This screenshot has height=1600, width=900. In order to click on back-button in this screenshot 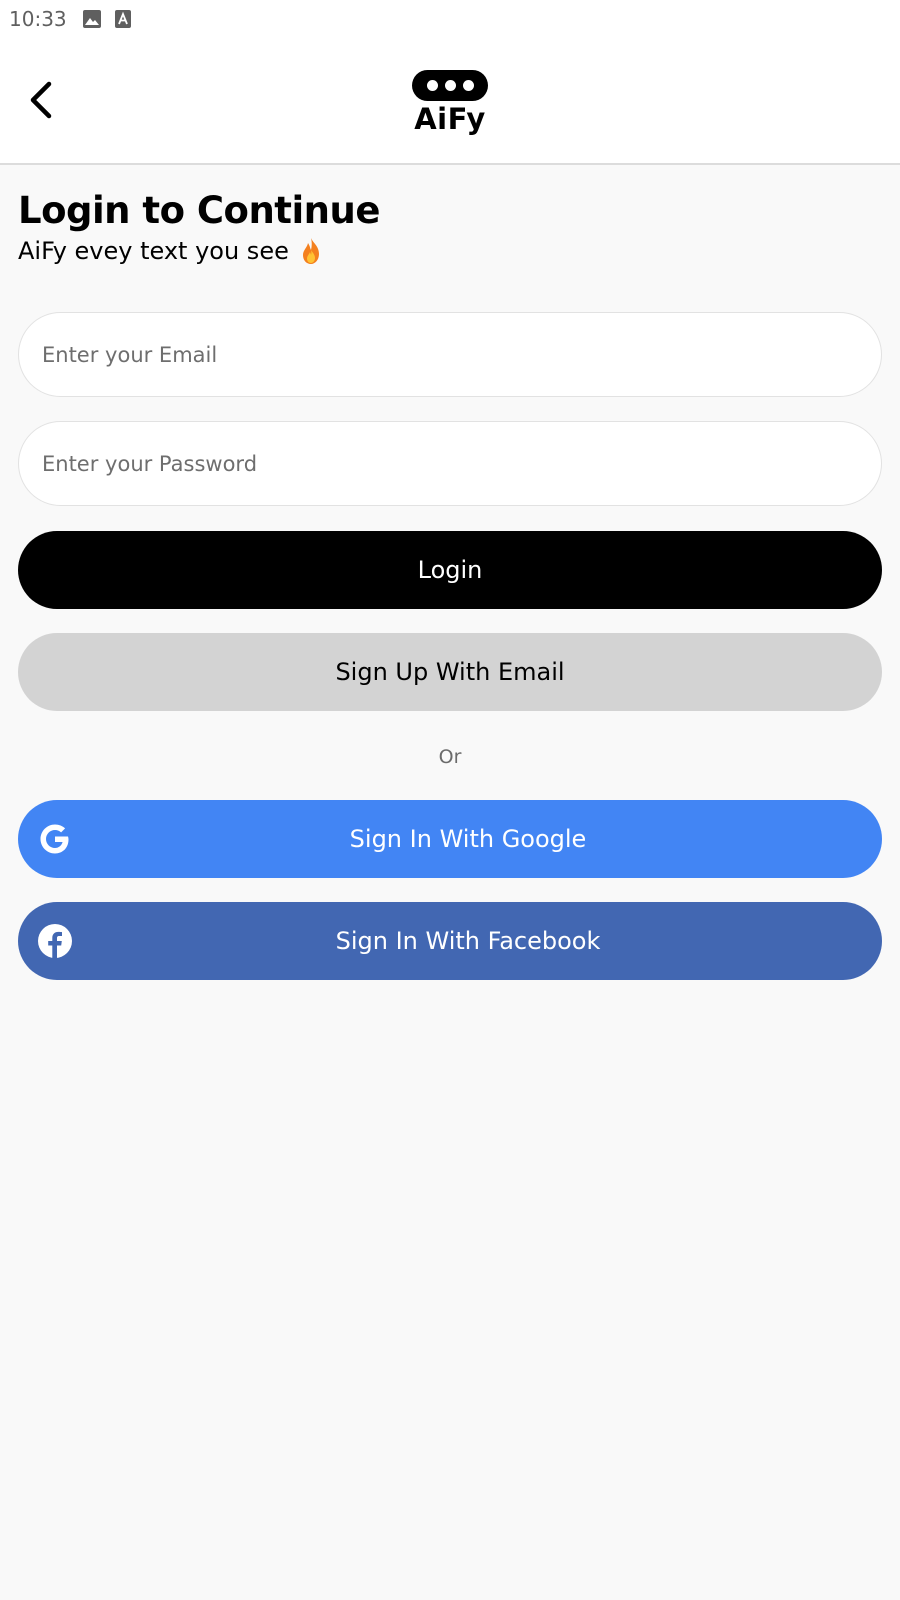, I will do `click(40, 100)`.